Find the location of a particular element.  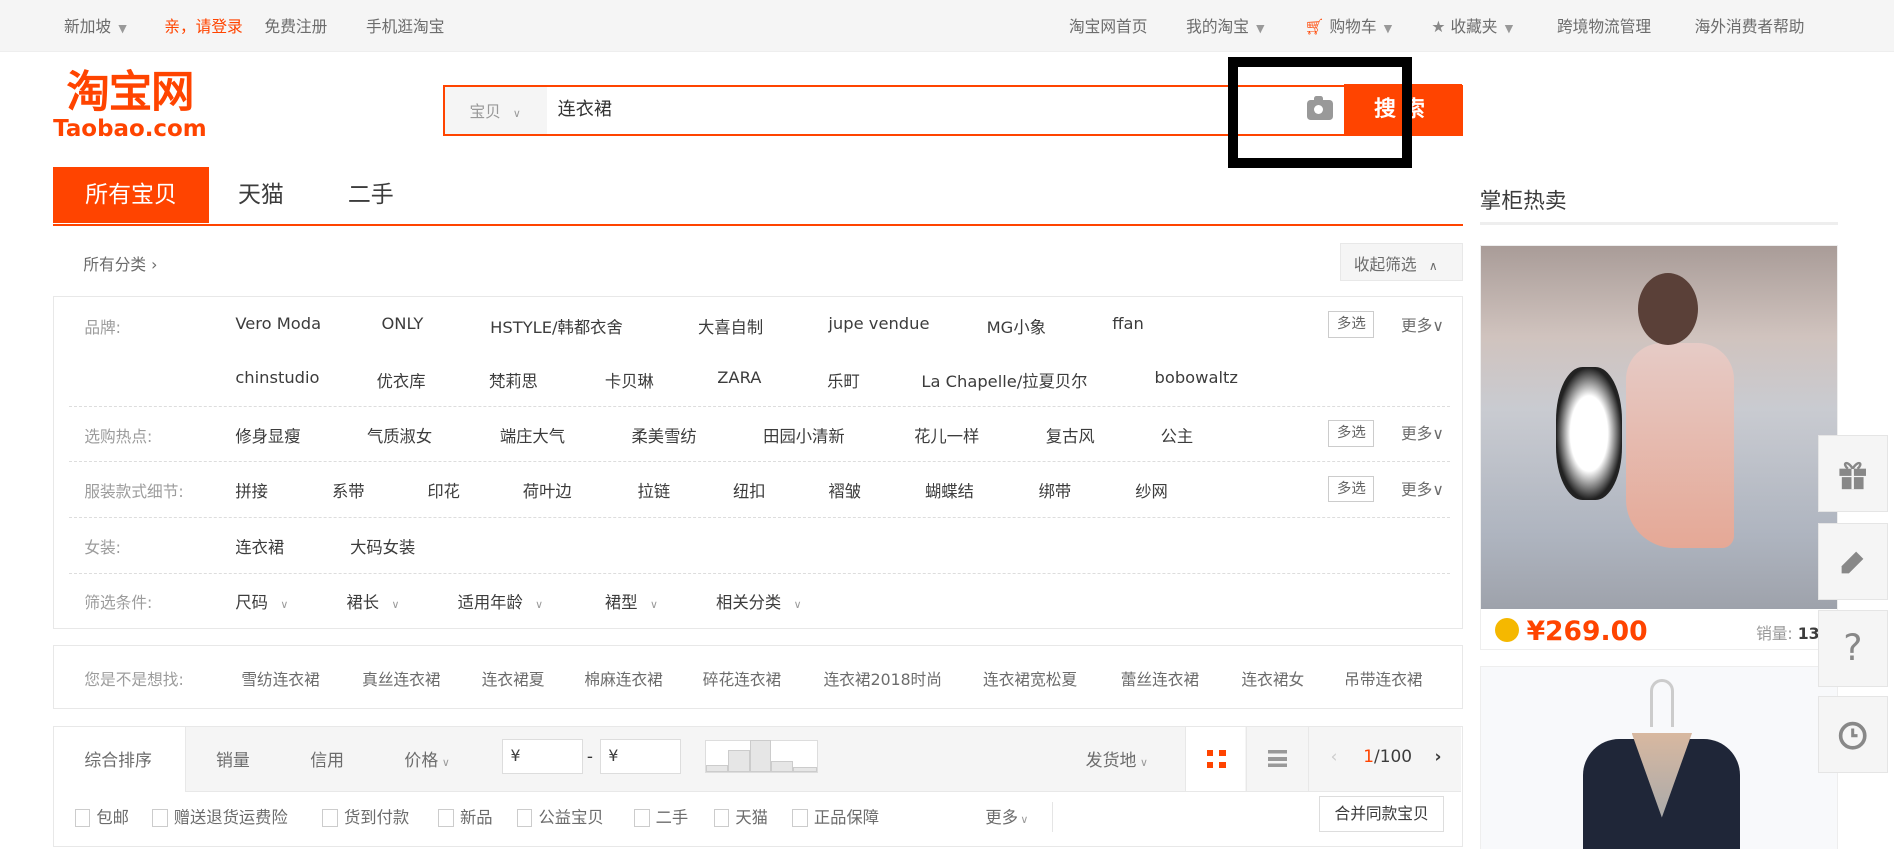

filter-option: 大喜自制 is located at coordinates (730, 326).